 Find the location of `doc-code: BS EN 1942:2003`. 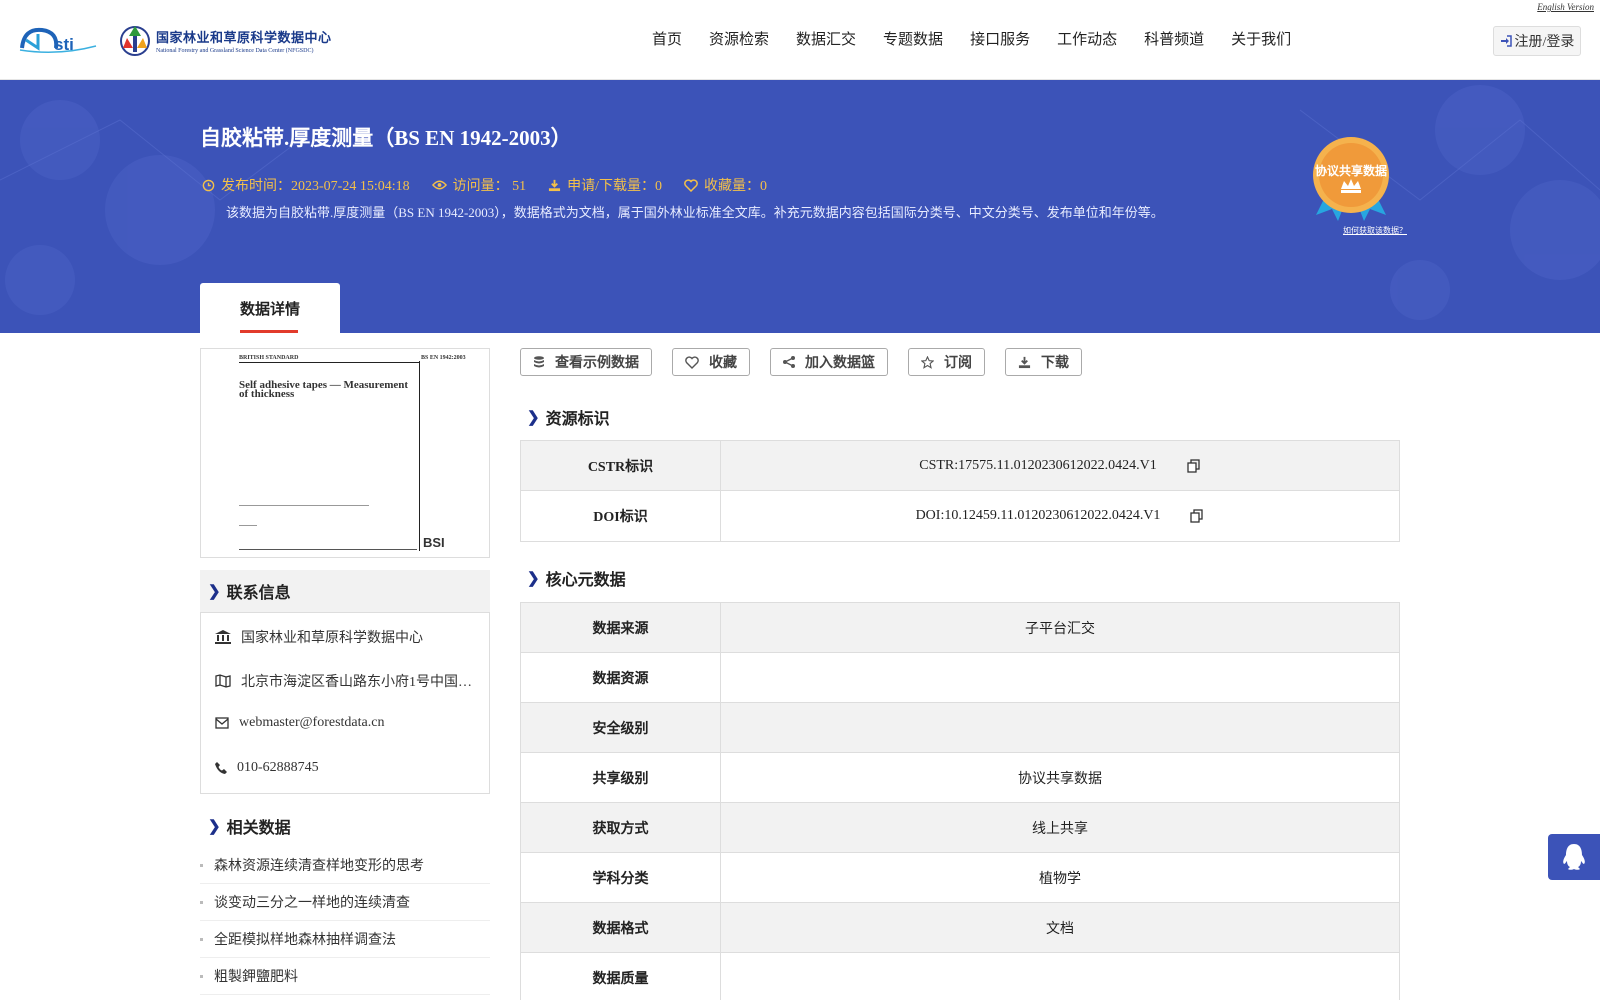

doc-code: BS EN 1942:2003 is located at coordinates (443, 358).